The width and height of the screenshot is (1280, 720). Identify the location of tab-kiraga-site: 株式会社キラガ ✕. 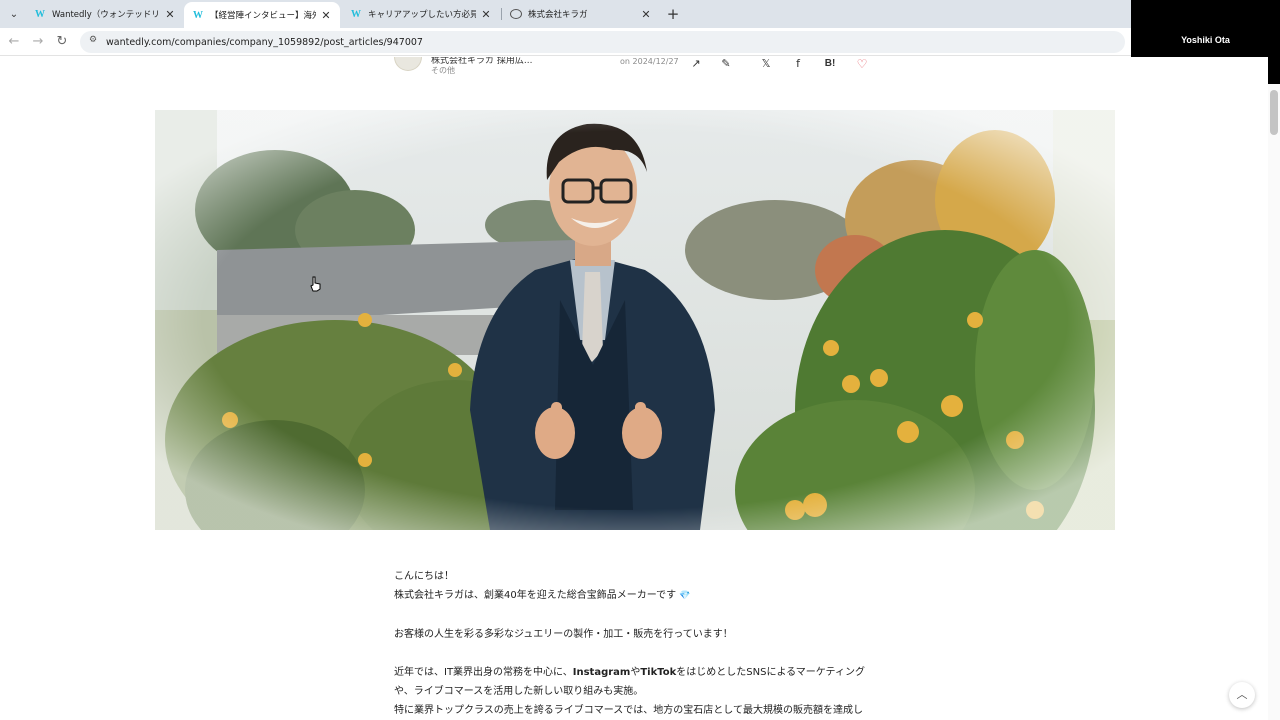
(581, 14).